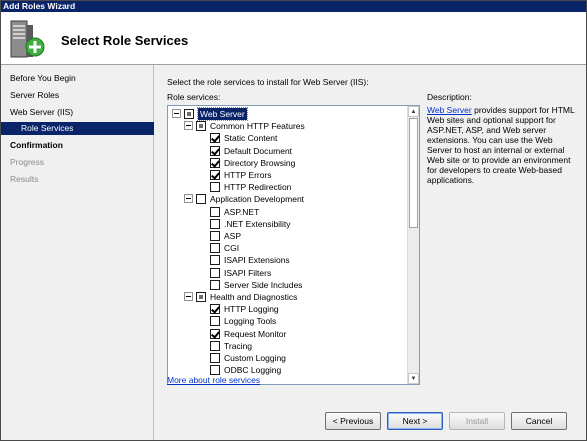 The image size is (587, 441). Describe the element at coordinates (263, 284) in the screenshot. I see `tree-item-label: Server Side Includes` at that location.